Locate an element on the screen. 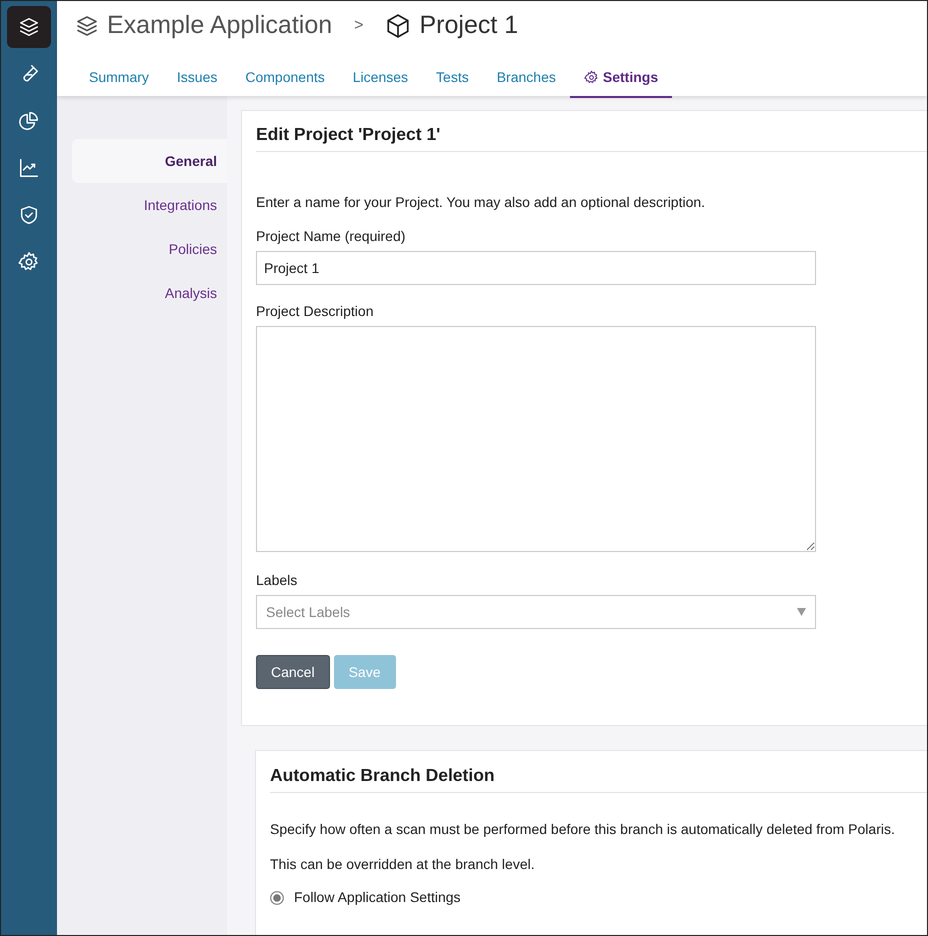  radio-button is located at coordinates (277, 897).